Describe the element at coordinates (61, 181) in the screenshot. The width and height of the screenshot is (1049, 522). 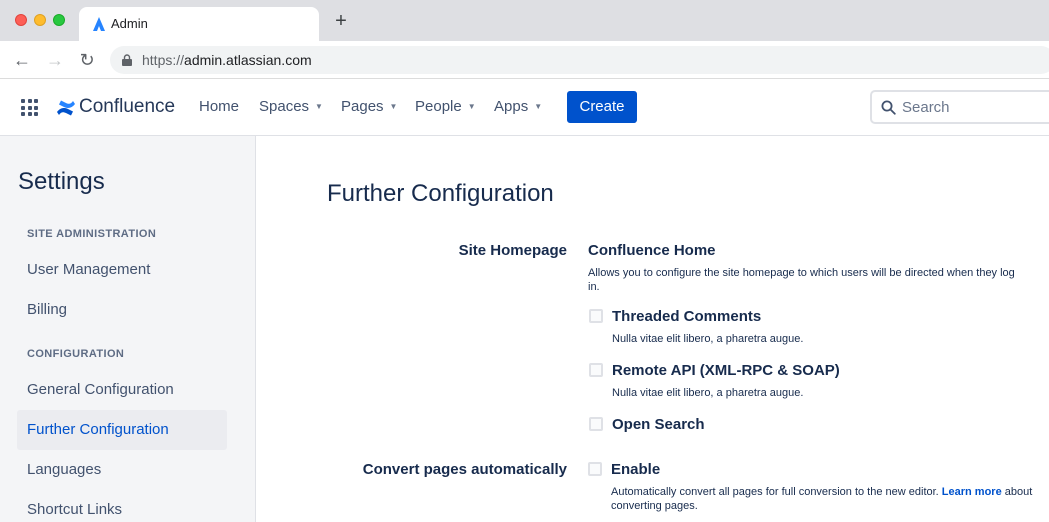
I see `sidebar-title: Settings` at that location.